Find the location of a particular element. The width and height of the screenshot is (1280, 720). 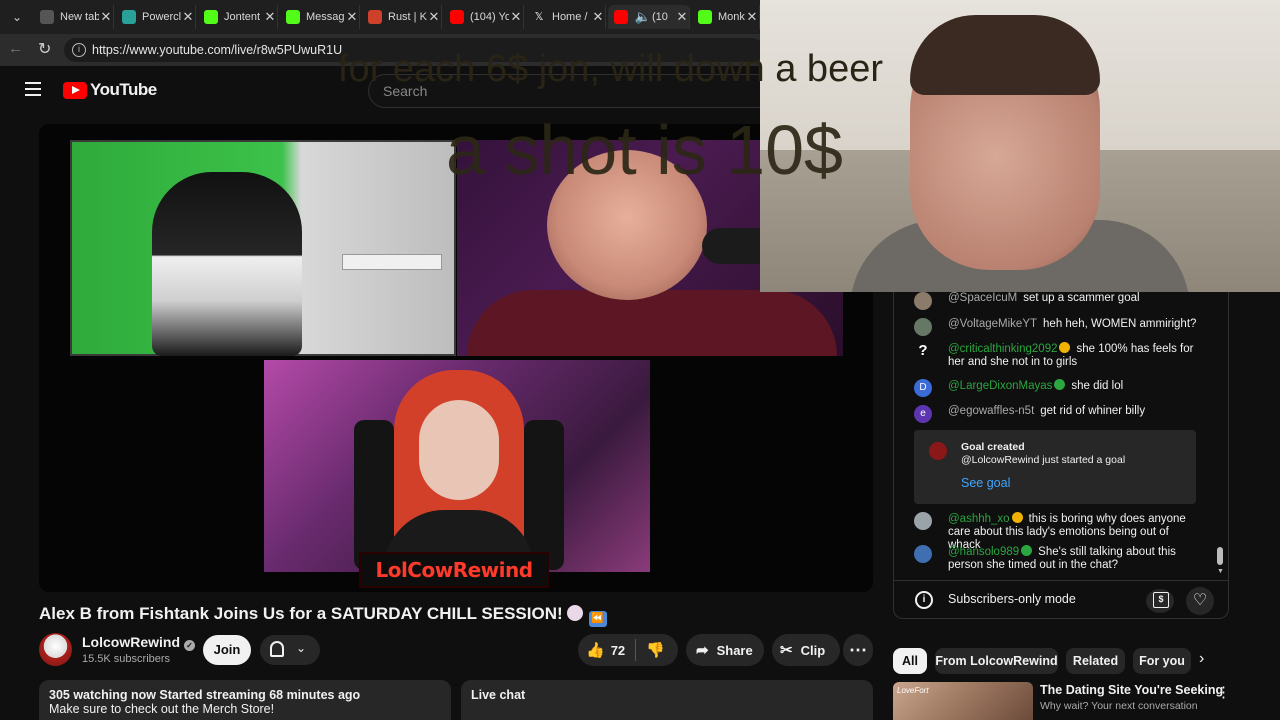

heart-icon: ♡ is located at coordinates (1200, 601).